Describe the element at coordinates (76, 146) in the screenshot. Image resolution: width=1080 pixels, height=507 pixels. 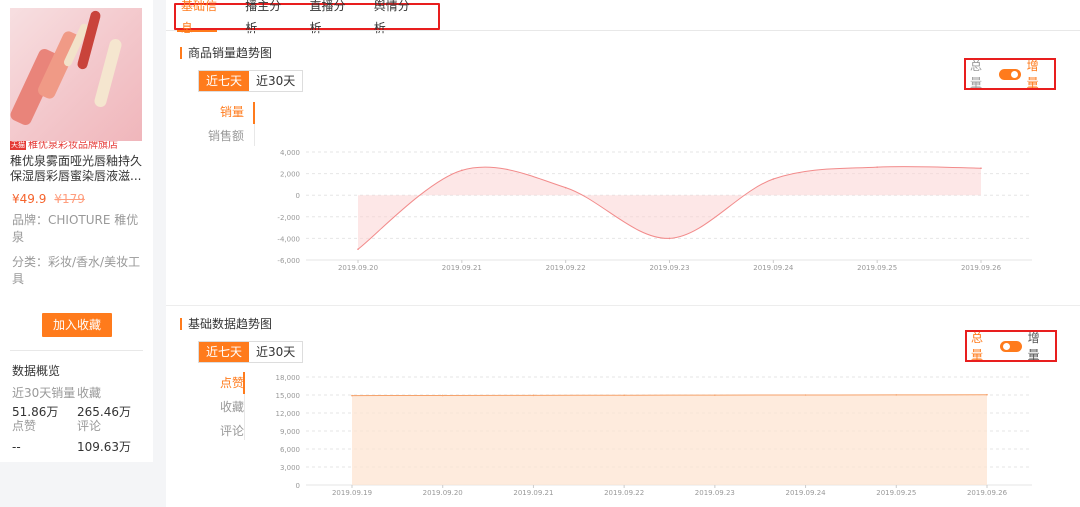
I see `store-name: 天猫 稚优泉彩妆品牌旗店` at that location.